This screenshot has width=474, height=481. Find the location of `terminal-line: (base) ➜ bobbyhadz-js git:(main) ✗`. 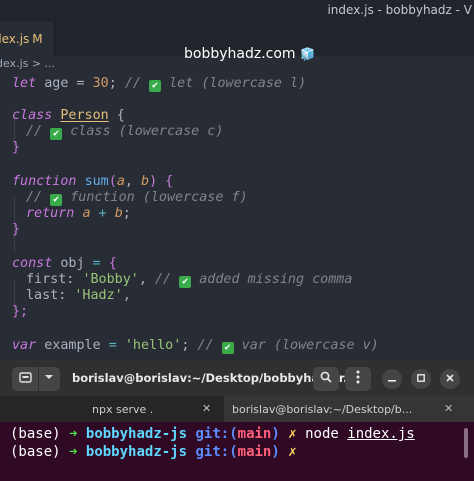

terminal-line: (base) ➜ bobbyhadz-js git:(main) ✗ is located at coordinates (153, 452).